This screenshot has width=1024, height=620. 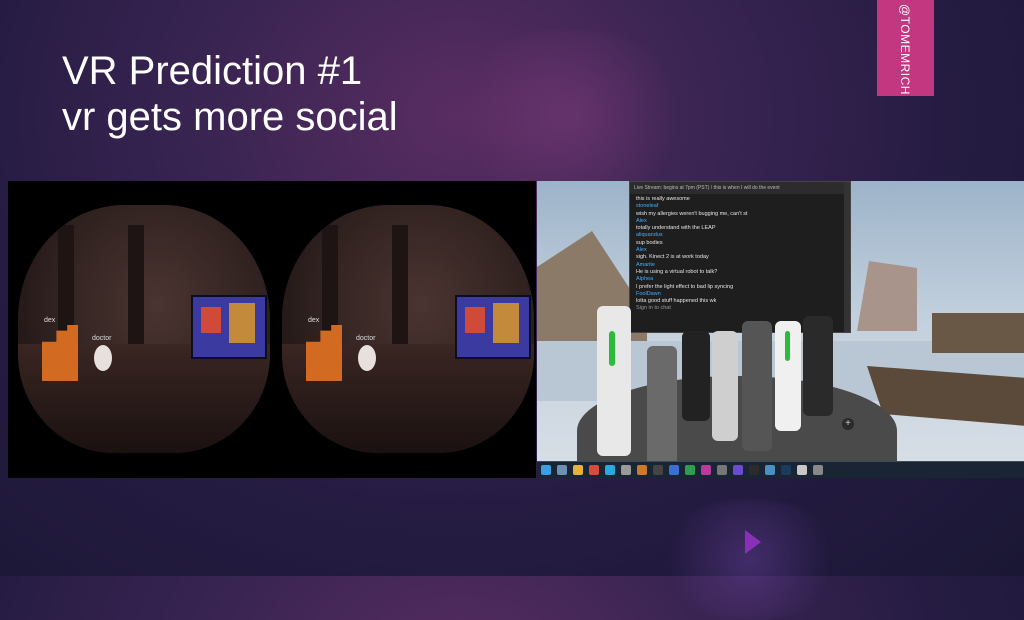 I want to click on chat-line: this is really awesome, so click(x=663, y=199).